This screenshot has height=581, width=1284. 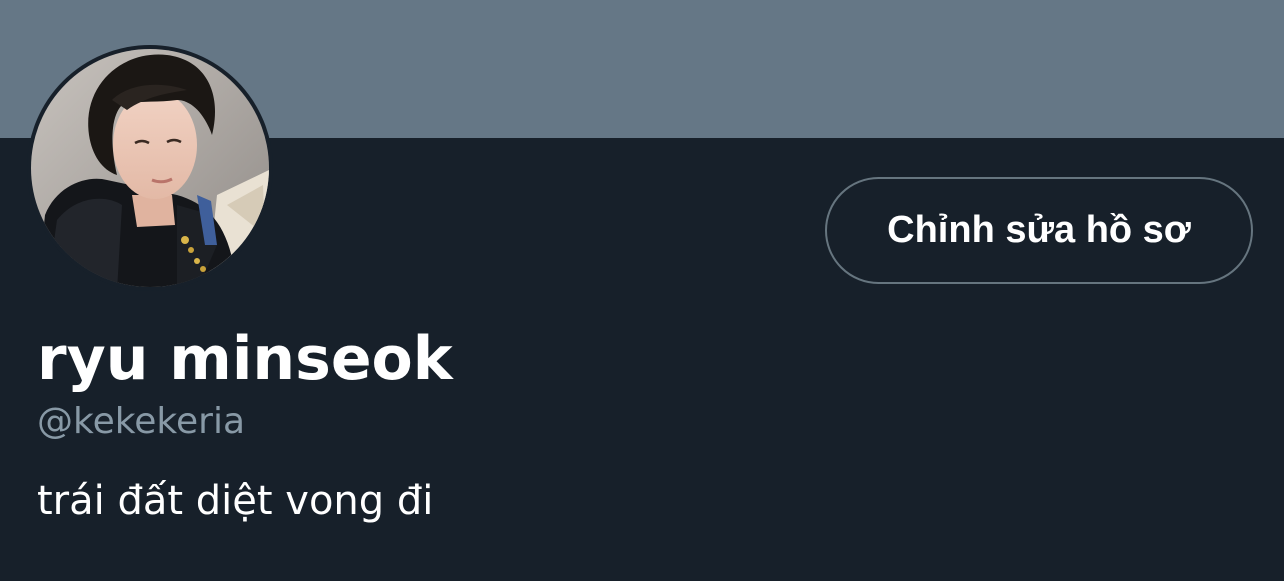 I want to click on avatar-photo, so click(x=150, y=168).